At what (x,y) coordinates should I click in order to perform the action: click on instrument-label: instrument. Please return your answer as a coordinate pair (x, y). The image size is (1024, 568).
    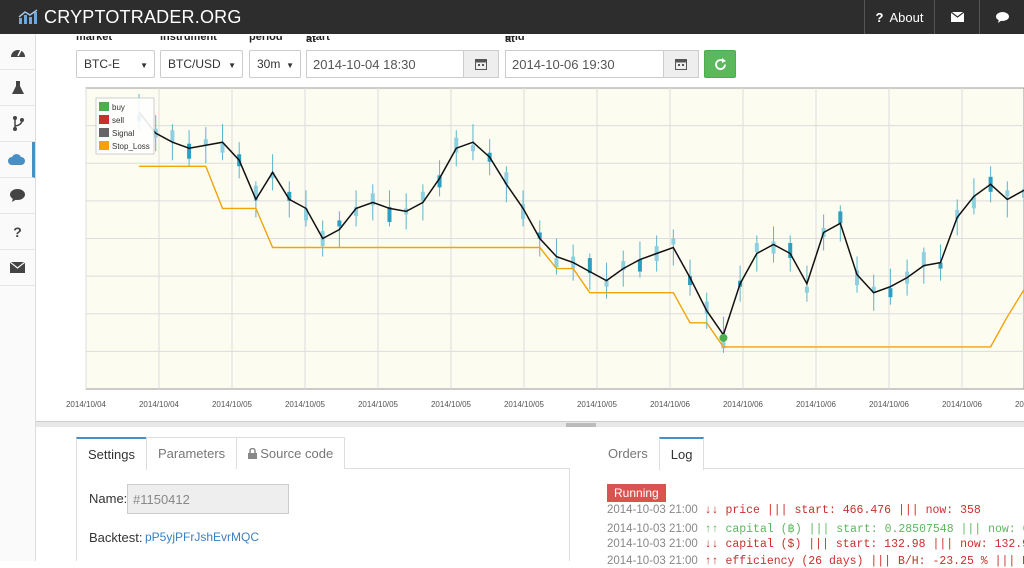
    Looking at the image, I should click on (188, 39).